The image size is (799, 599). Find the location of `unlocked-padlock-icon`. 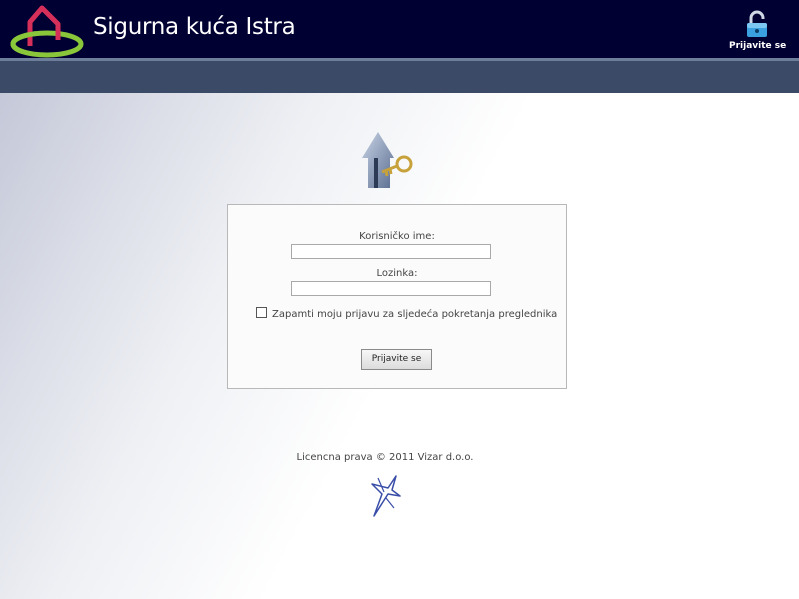

unlocked-padlock-icon is located at coordinates (757, 23).